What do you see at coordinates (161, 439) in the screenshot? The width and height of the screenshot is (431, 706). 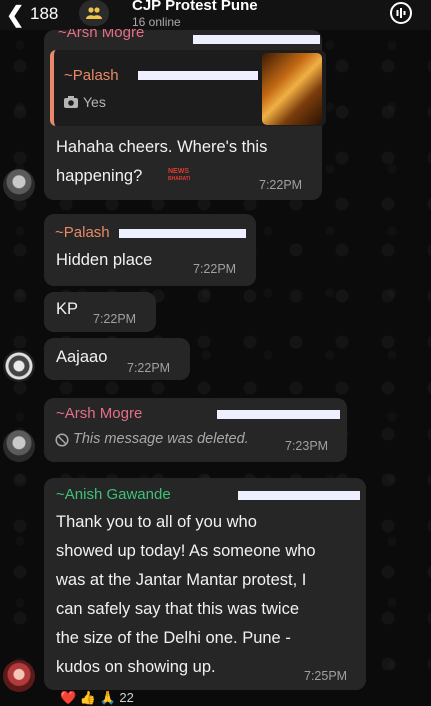 I see `deleted-message-text: This message was deleted.` at bounding box center [161, 439].